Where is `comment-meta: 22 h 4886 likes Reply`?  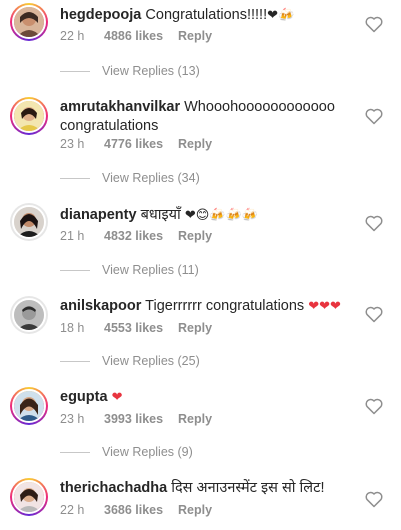 comment-meta: 22 h 4886 likes Reply is located at coordinates (136, 36).